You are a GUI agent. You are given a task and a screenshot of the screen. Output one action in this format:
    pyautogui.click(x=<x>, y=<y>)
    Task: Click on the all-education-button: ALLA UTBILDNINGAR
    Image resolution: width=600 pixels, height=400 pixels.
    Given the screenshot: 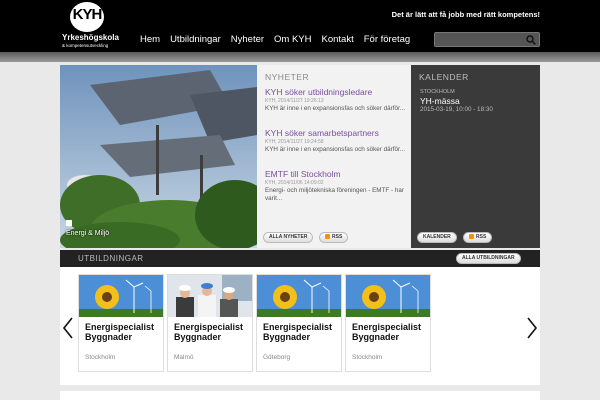 What is the action you would take?
    pyautogui.click(x=488, y=258)
    